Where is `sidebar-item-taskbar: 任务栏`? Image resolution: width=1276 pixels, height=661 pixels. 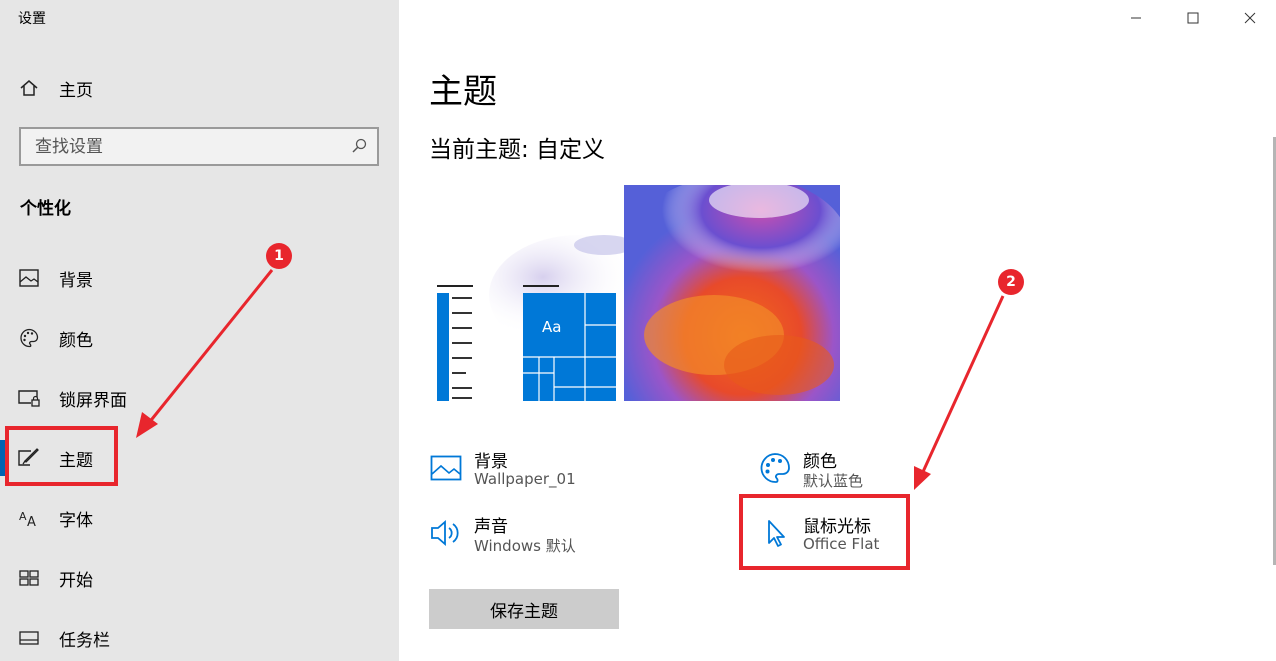
sidebar-item-taskbar: 任务栏 is located at coordinates (199, 635).